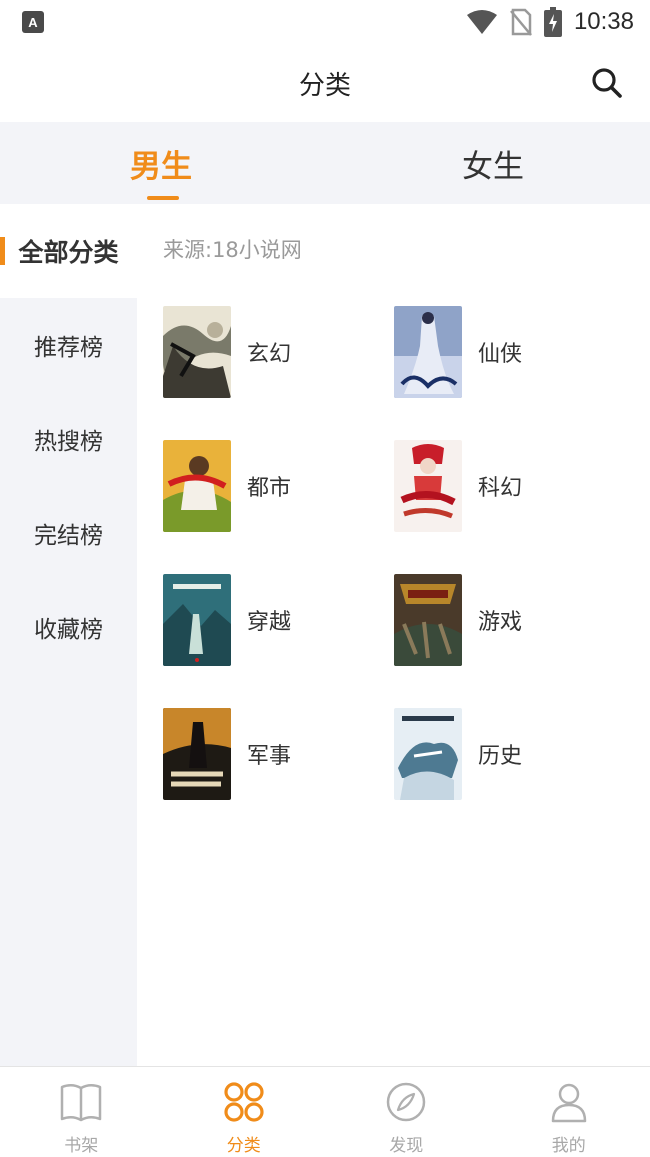 This screenshot has width=650, height=1157. I want to click on battery-charging-icon, so click(552, 22).